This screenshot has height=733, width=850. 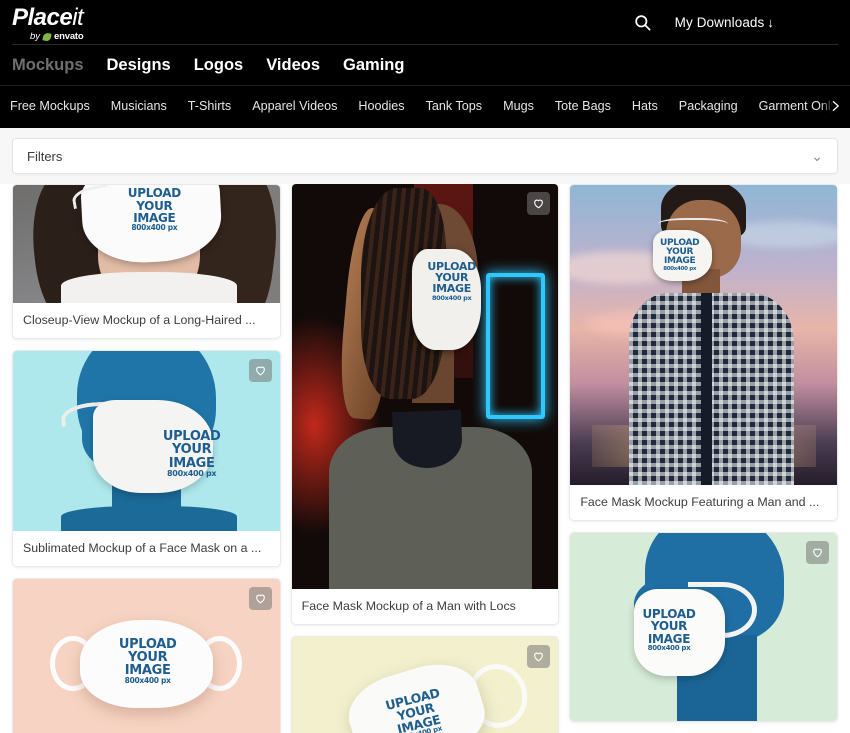 I want to click on subnav-item-apparel-videos: Apparel Videos, so click(x=294, y=106).